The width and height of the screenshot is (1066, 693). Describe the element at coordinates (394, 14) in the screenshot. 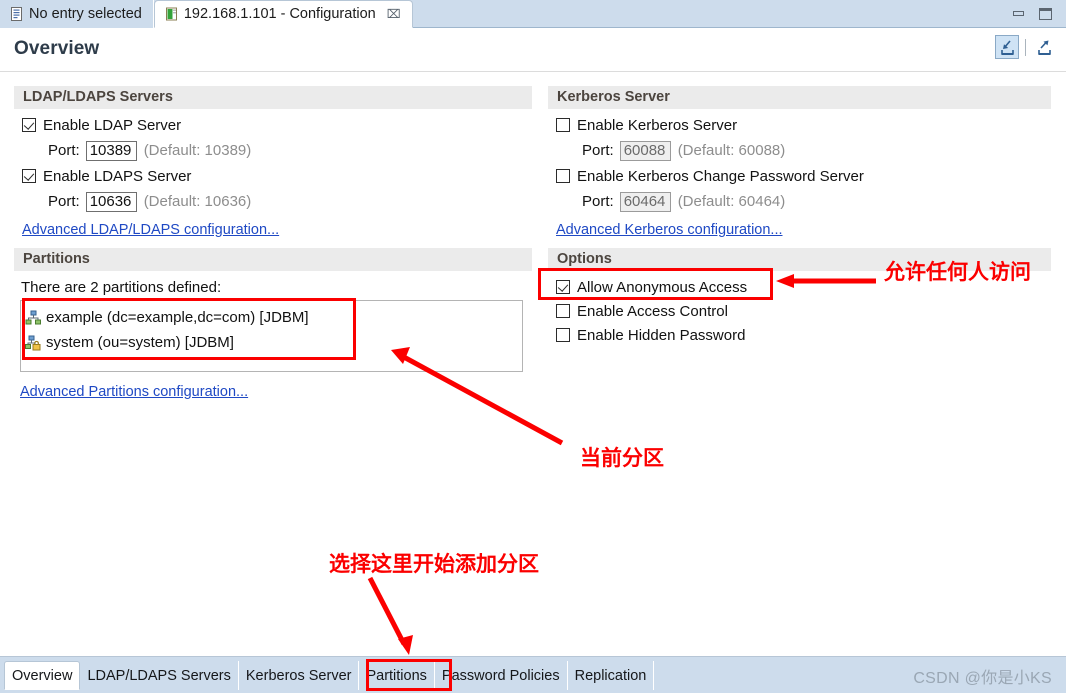

I see `close-icon: ⌧` at that location.